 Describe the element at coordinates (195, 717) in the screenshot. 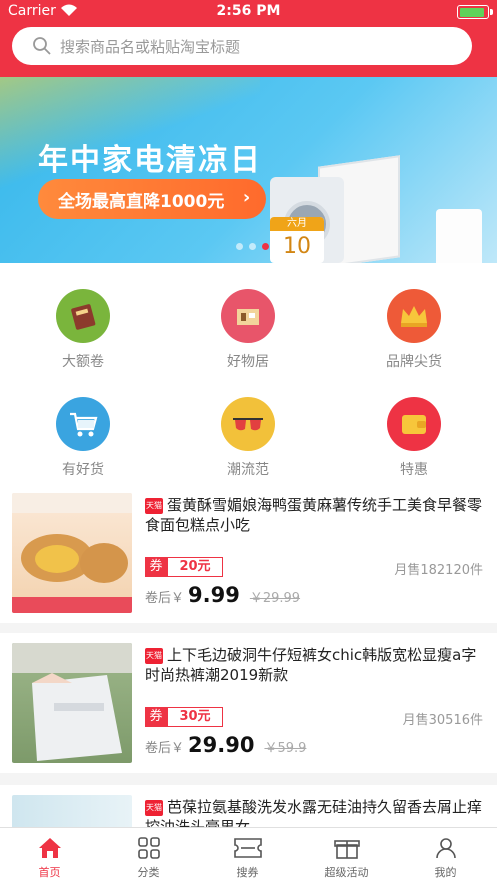

I see `coupon-value: 30元` at that location.